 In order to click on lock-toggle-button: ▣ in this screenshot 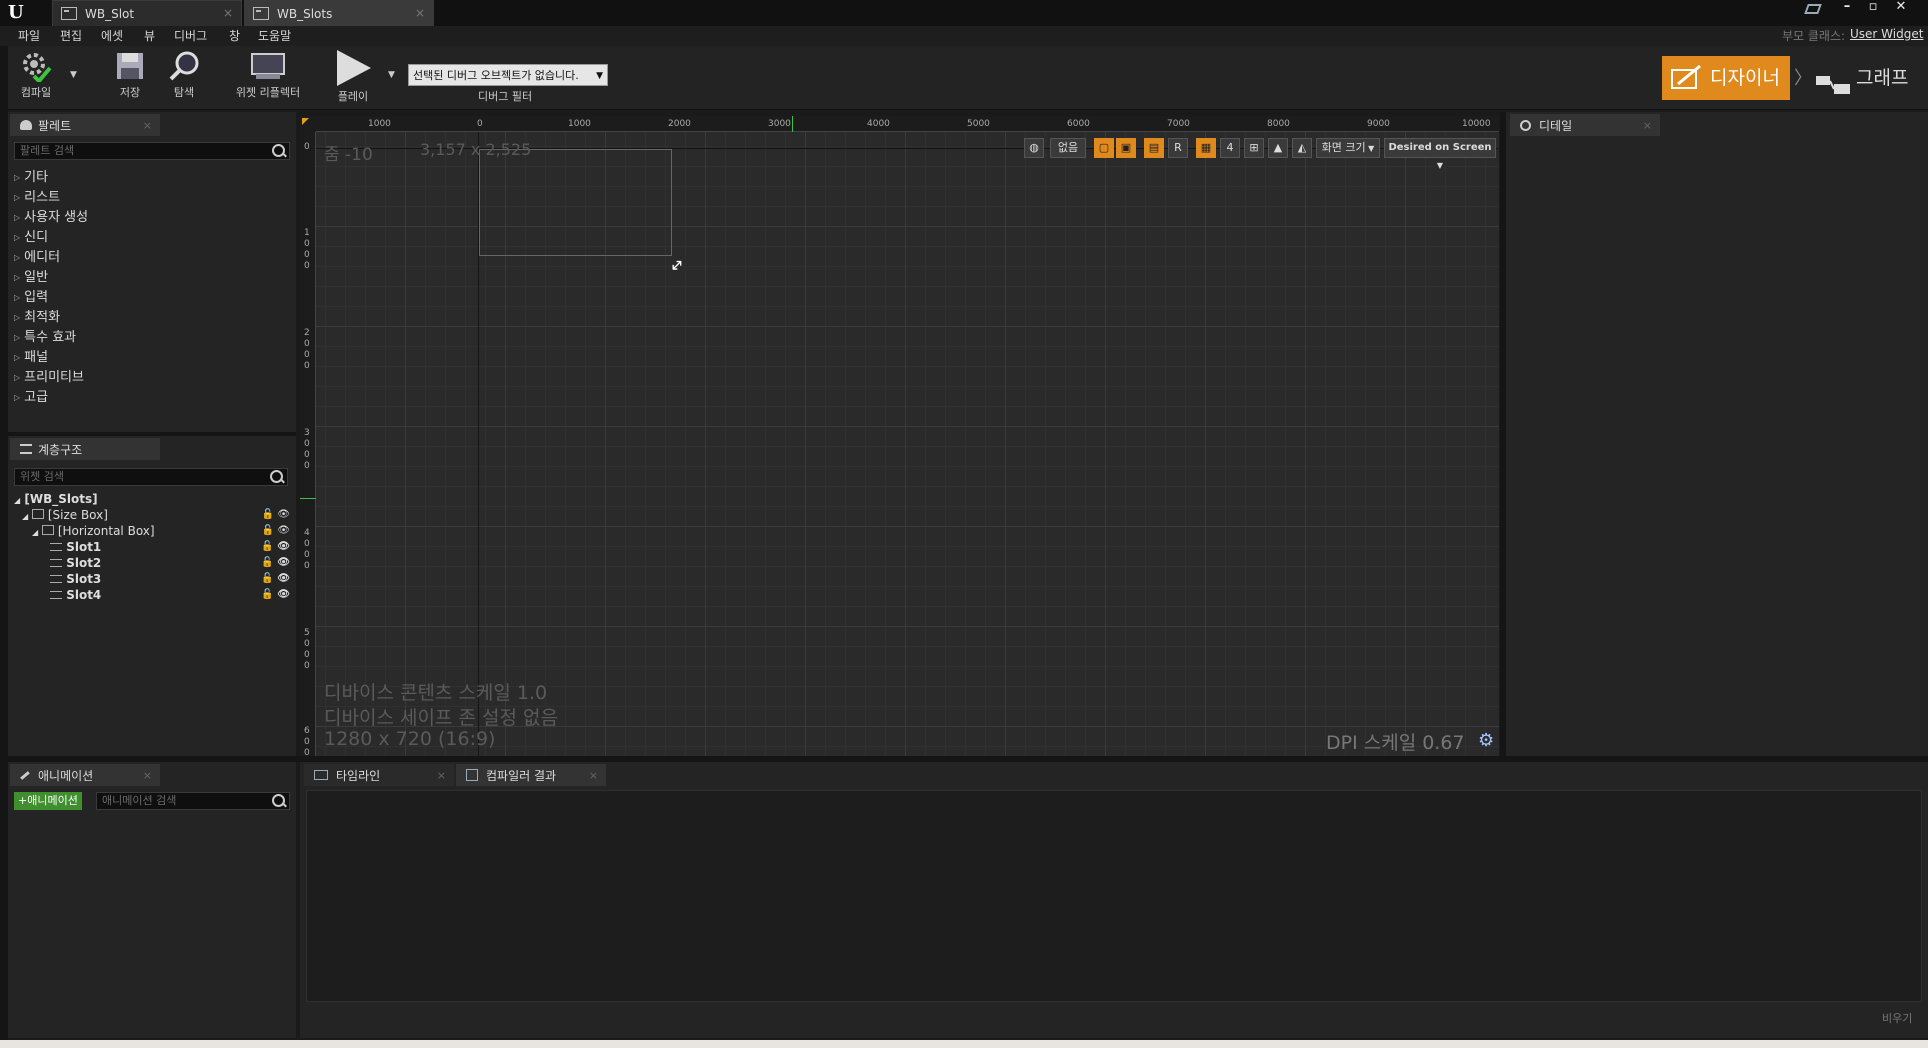, I will do `click(1126, 148)`.